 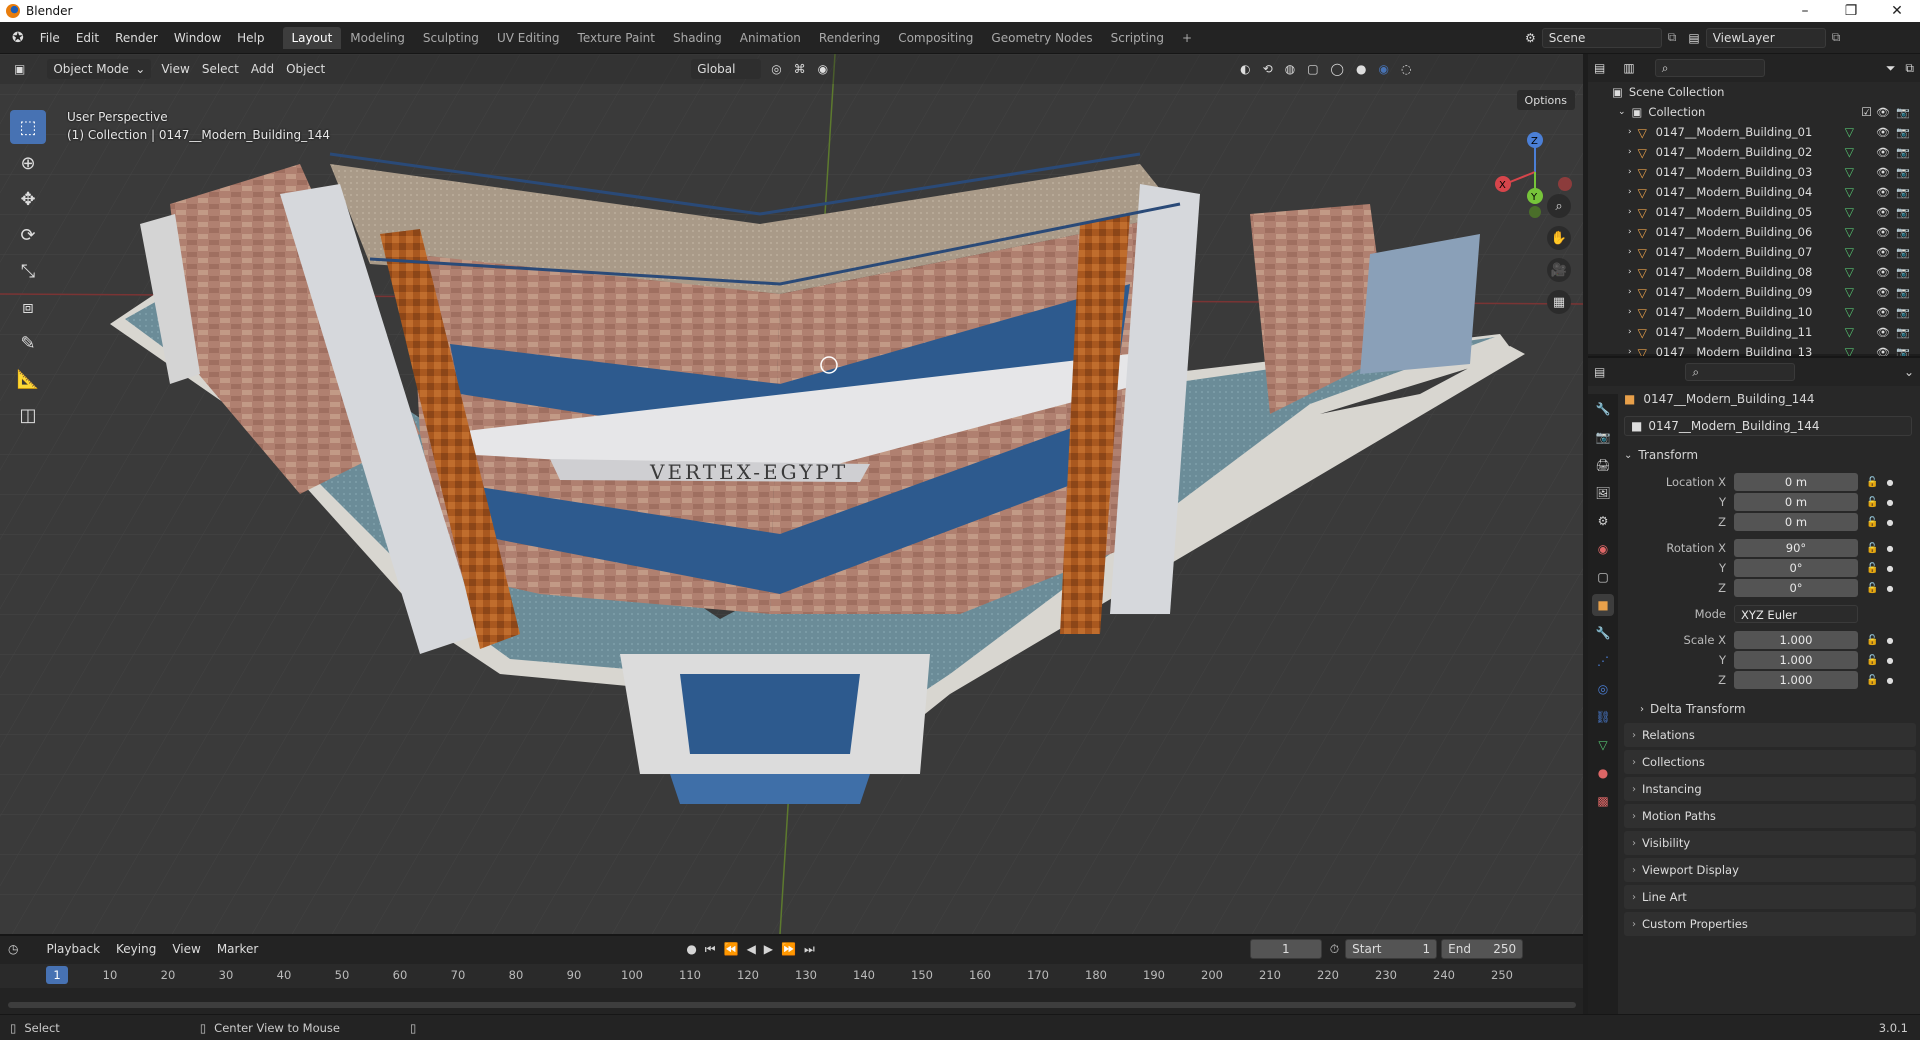 What do you see at coordinates (1754, 132) in the screenshot?
I see `outliner-object-row: › ▽ 0147__Modern_Building_01 ▽ 👁 📷` at bounding box center [1754, 132].